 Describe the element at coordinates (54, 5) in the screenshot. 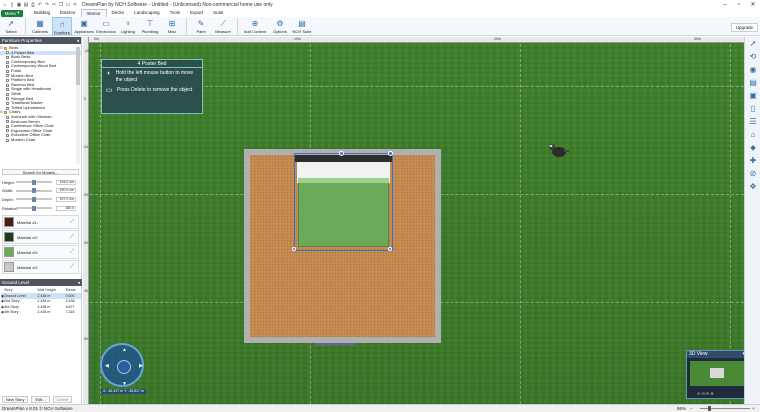

I see `cut-icon: ✂` at that location.